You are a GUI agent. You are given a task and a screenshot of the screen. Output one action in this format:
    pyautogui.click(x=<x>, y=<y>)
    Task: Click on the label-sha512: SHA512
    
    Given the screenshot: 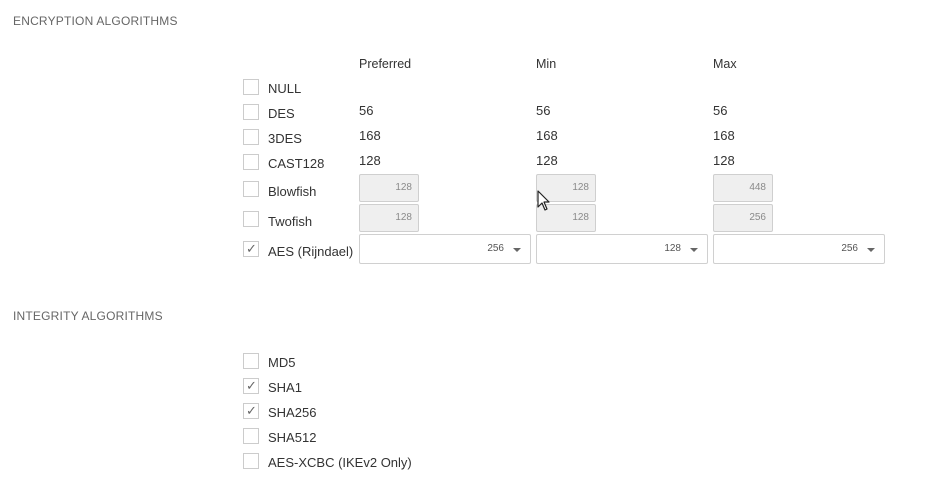 What is the action you would take?
    pyautogui.click(x=292, y=437)
    